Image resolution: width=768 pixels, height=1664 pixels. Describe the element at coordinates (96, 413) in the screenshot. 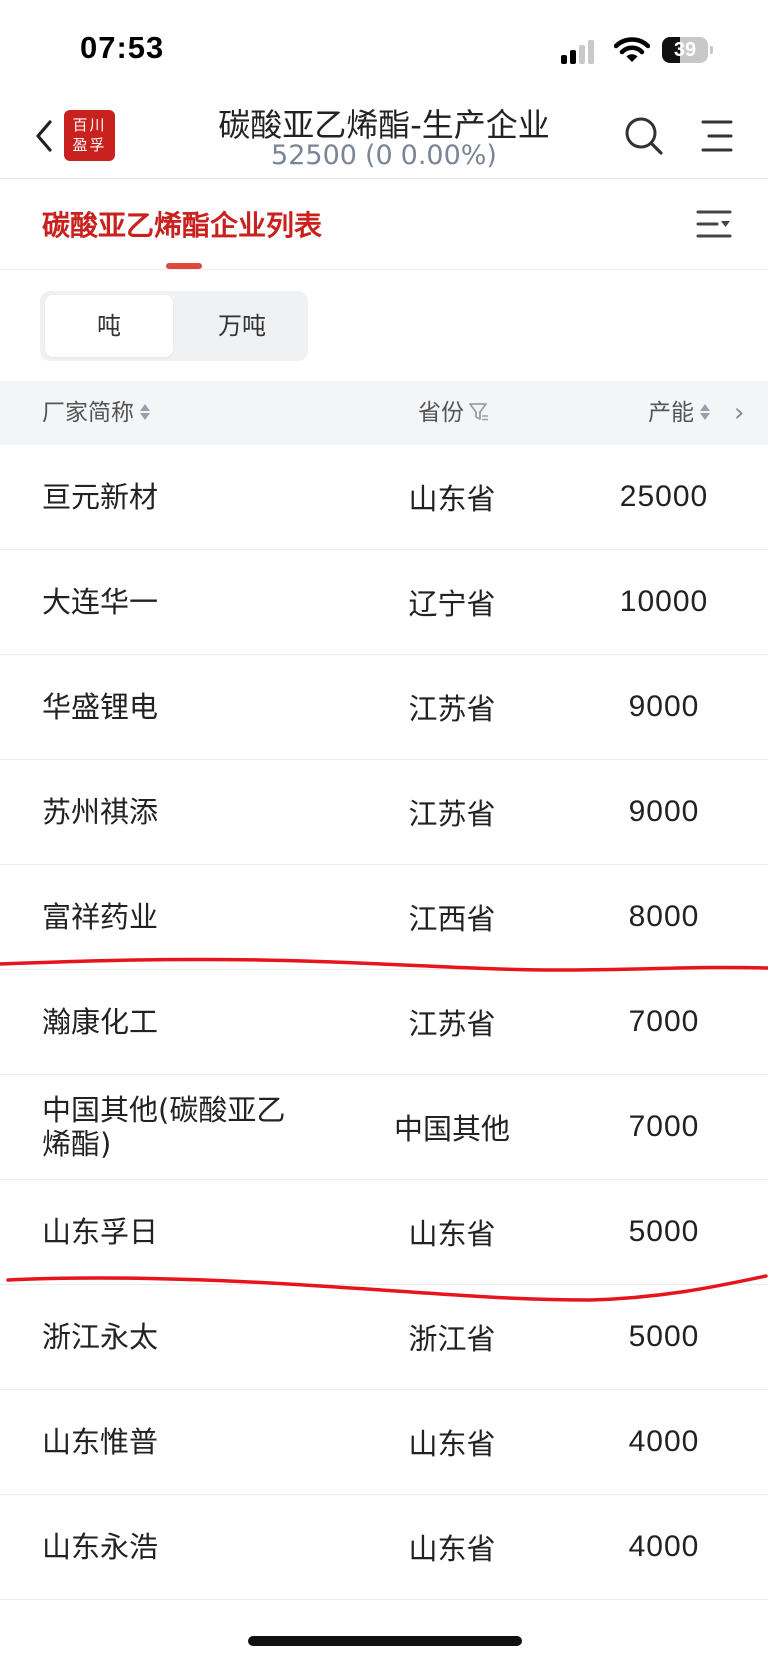

I see `column-header-name: 厂家简称` at that location.